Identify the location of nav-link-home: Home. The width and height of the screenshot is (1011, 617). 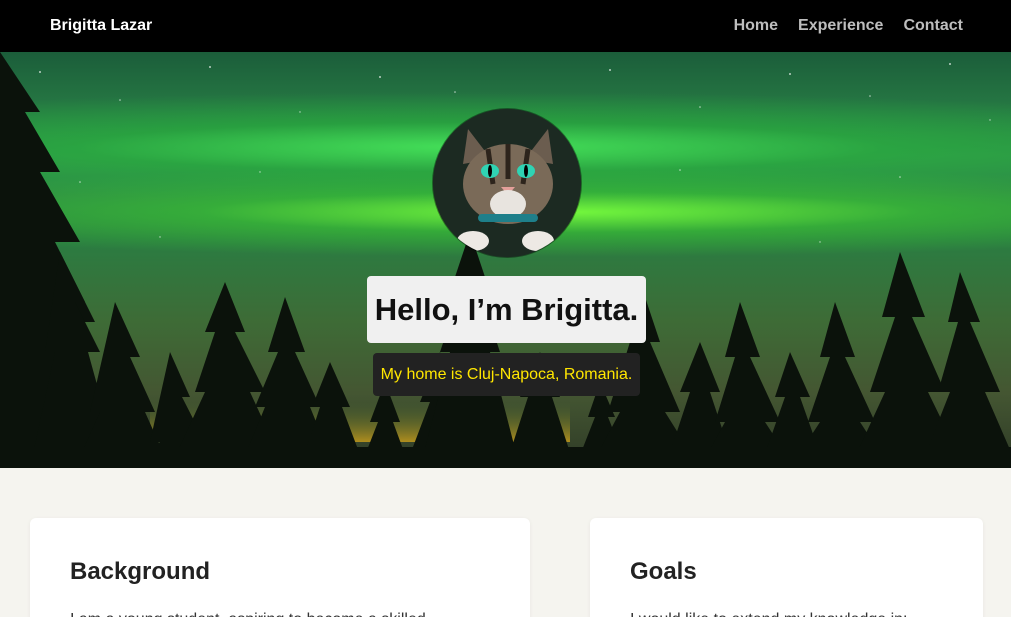
(756, 26).